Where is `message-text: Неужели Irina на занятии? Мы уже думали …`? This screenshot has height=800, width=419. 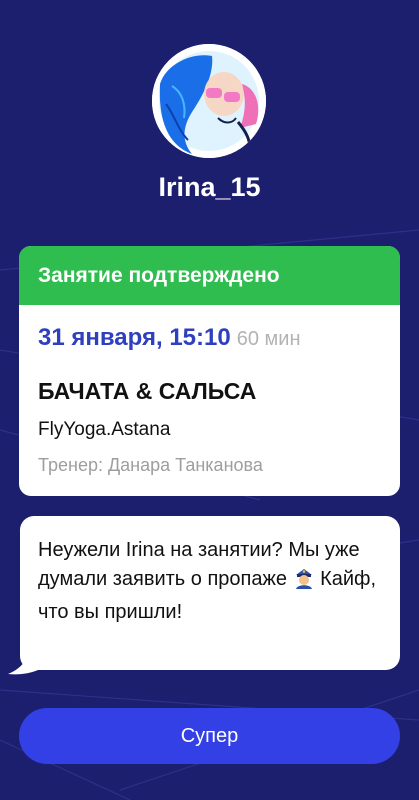
message-text: Неужели Irina на занятии? Мы уже думали … is located at coordinates (213, 581).